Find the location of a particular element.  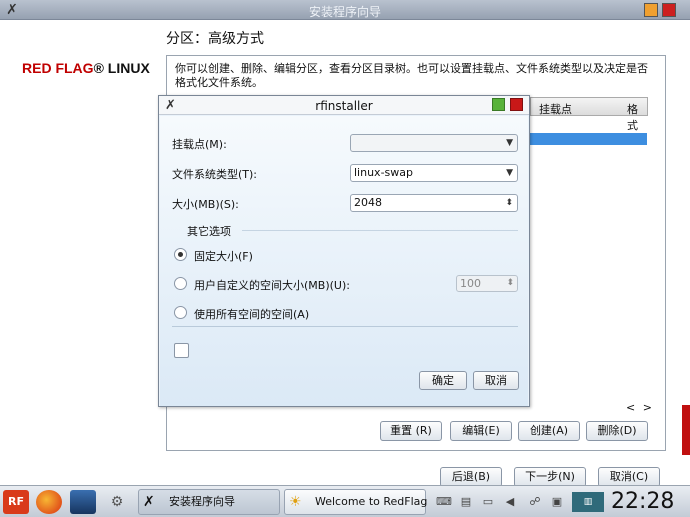

other-options-label: 其它选项 is located at coordinates (209, 231).